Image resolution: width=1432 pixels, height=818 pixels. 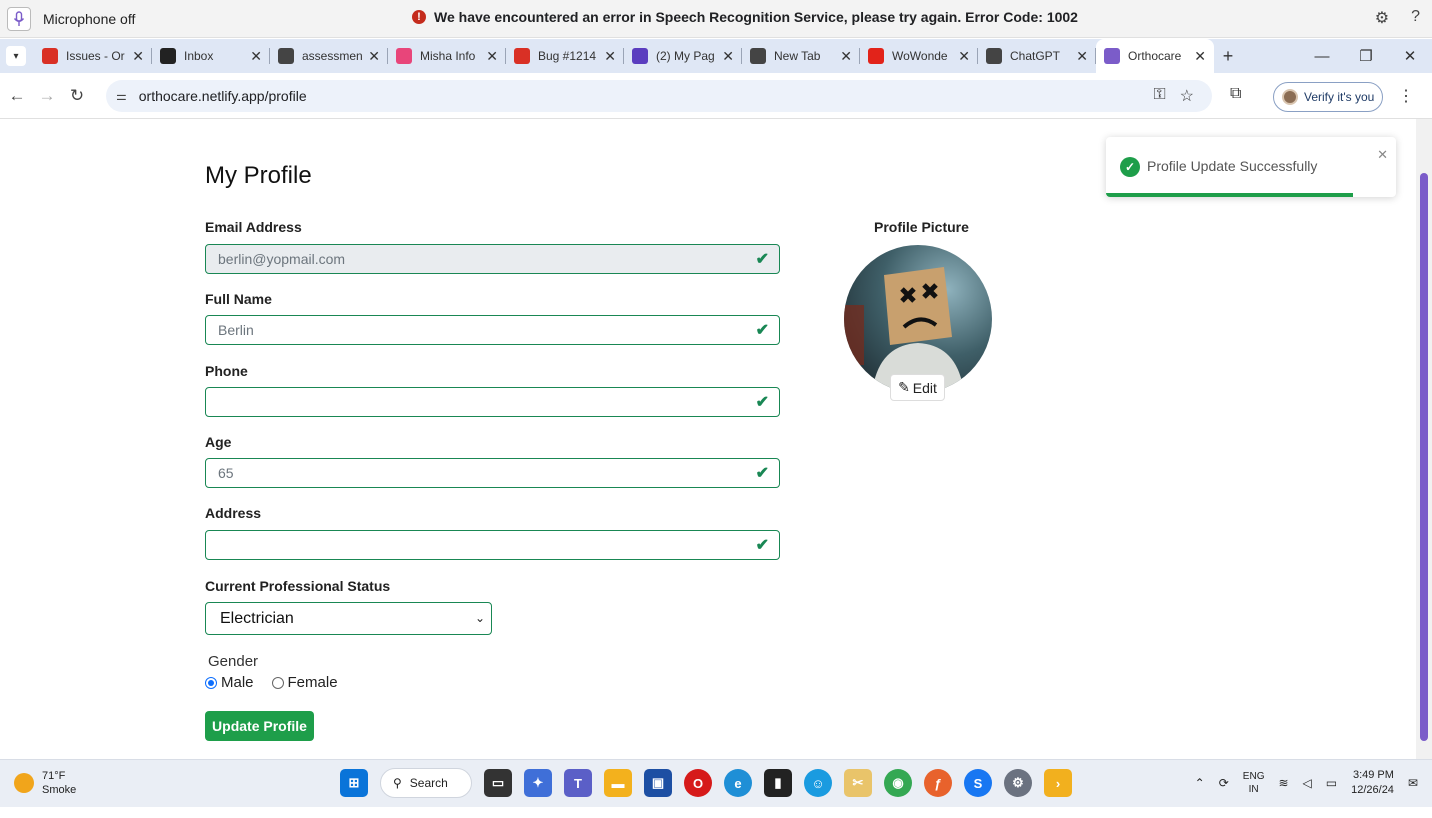 What do you see at coordinates (978, 783) in the screenshot?
I see `skype-icon: S` at bounding box center [978, 783].